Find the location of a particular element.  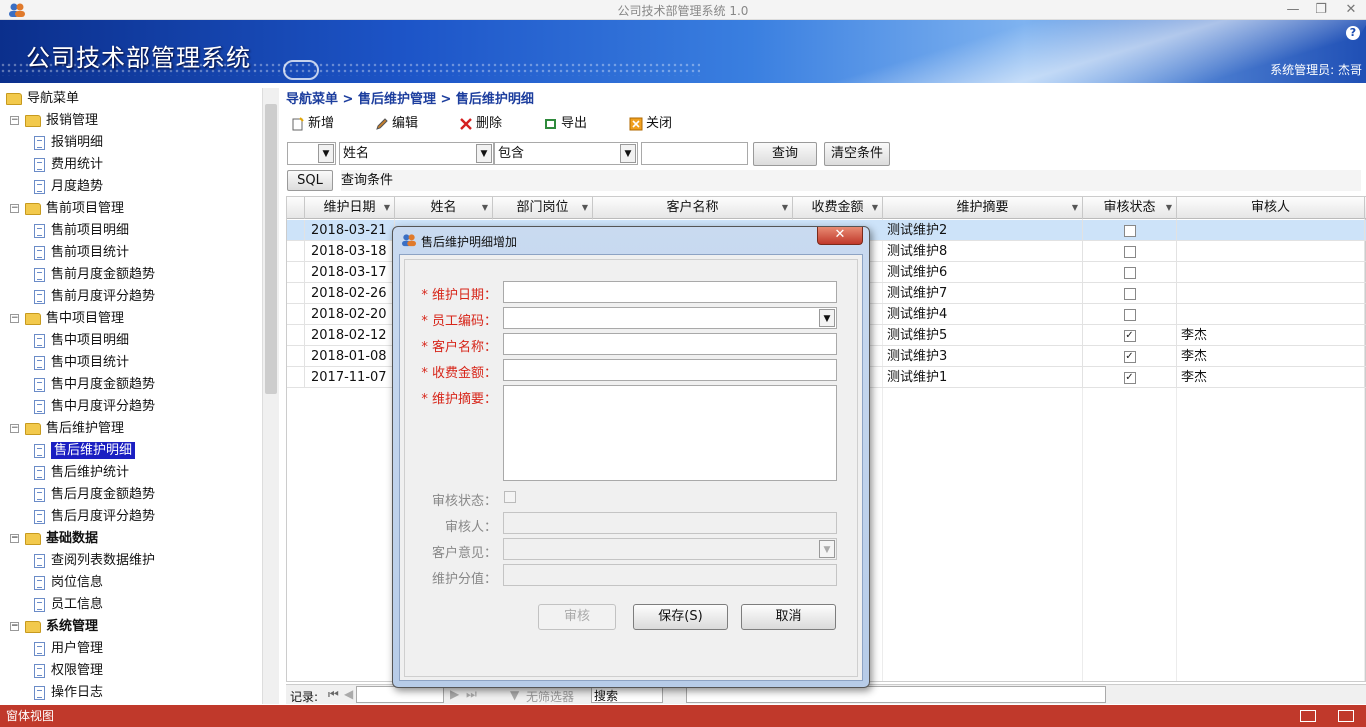

sidebar-item: − 售中项目管理 is located at coordinates (67, 319).